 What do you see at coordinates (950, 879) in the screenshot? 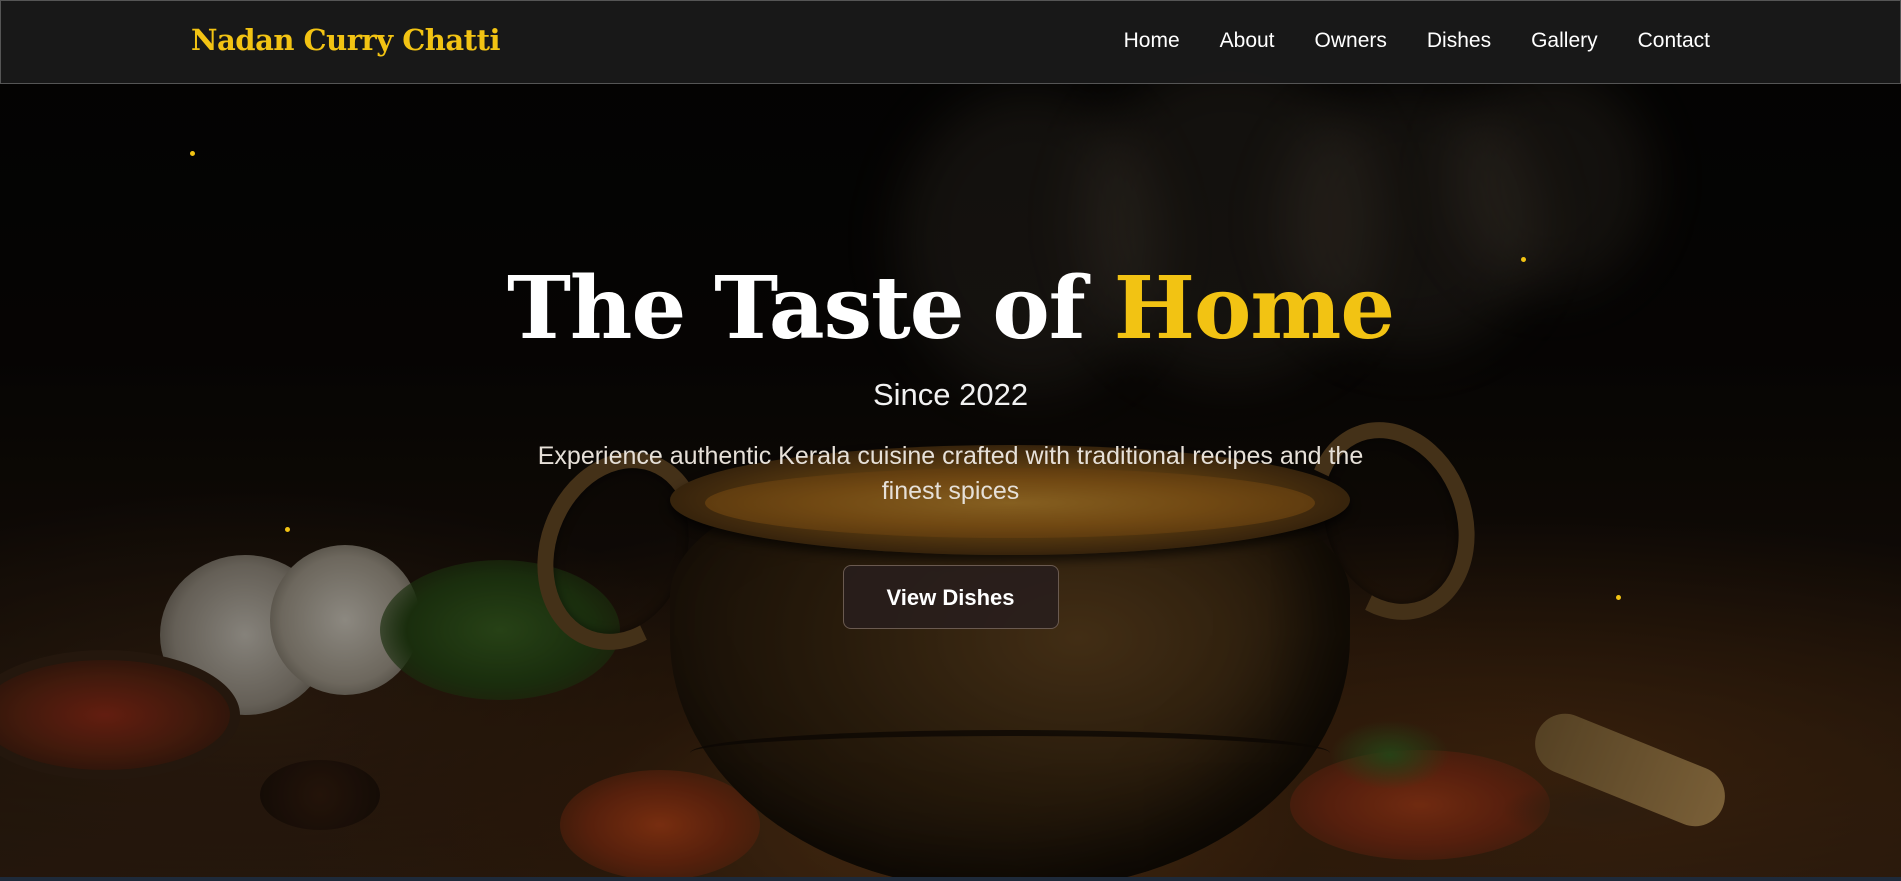
I see `bottom-edge` at bounding box center [950, 879].